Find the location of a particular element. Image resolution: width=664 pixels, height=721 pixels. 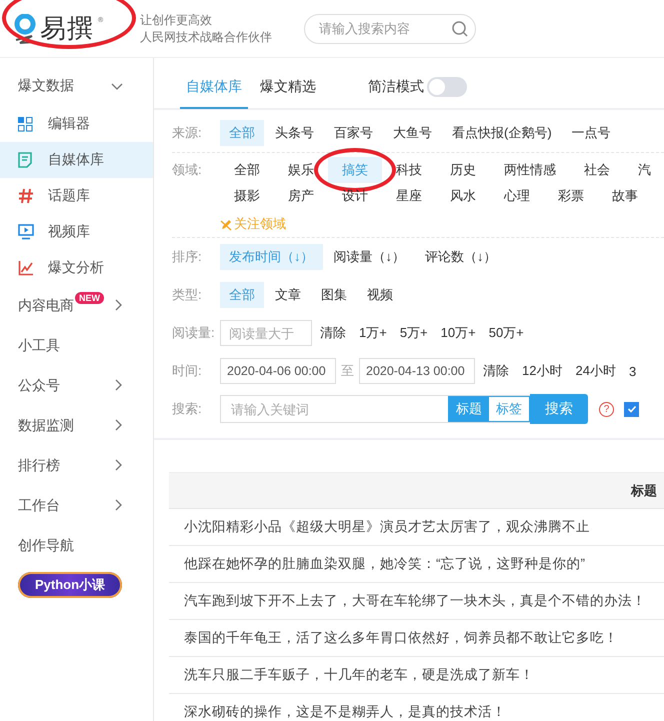

menu-label: 小工具 is located at coordinates (39, 346).